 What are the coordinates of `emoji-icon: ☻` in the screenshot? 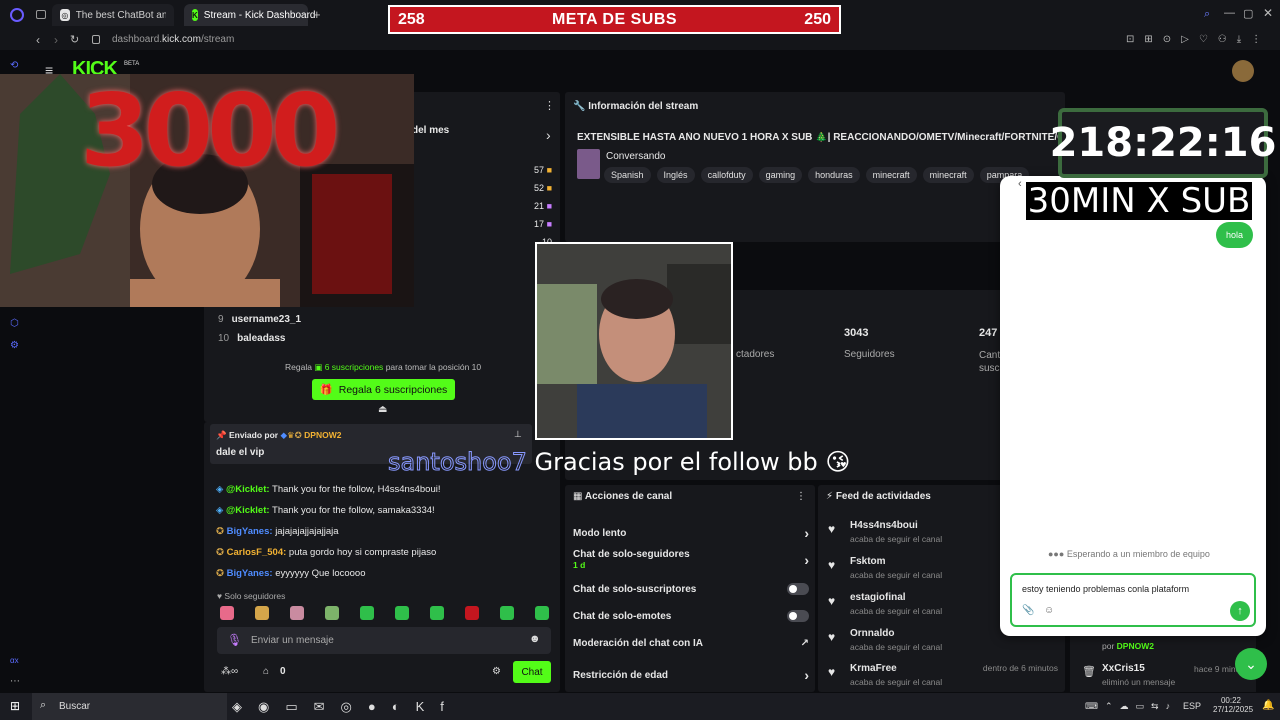 It's located at (535, 639).